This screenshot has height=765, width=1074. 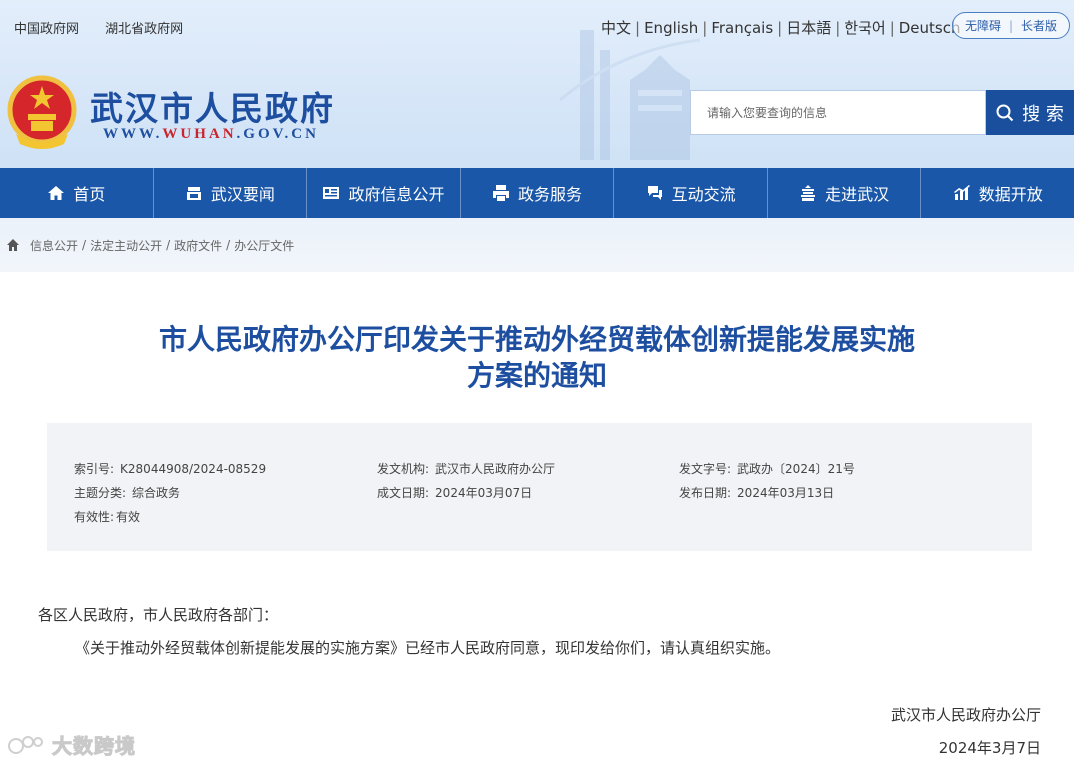 What do you see at coordinates (654, 193) in the screenshot?
I see `chat-icon` at bounding box center [654, 193].